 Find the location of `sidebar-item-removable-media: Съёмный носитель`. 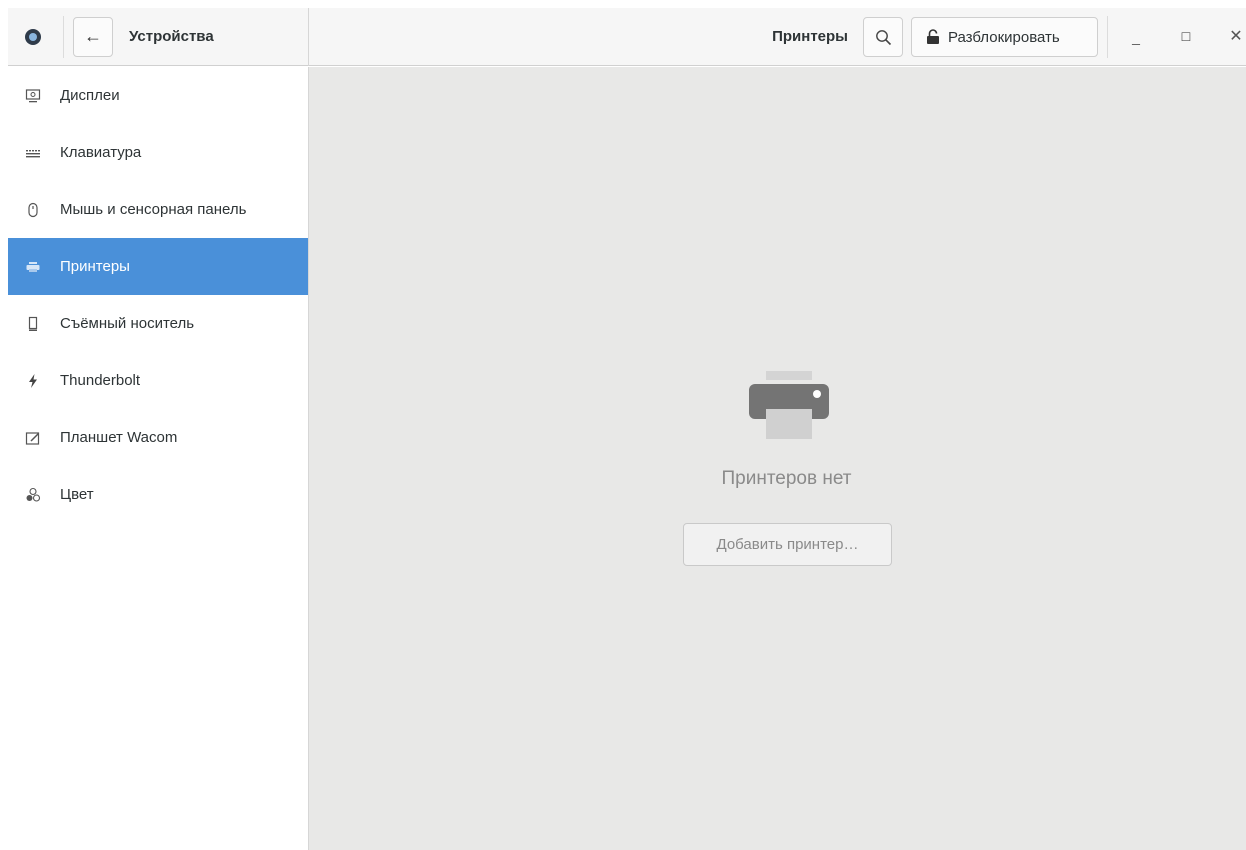

sidebar-item-removable-media: Съёмный носитель is located at coordinates (158, 323).